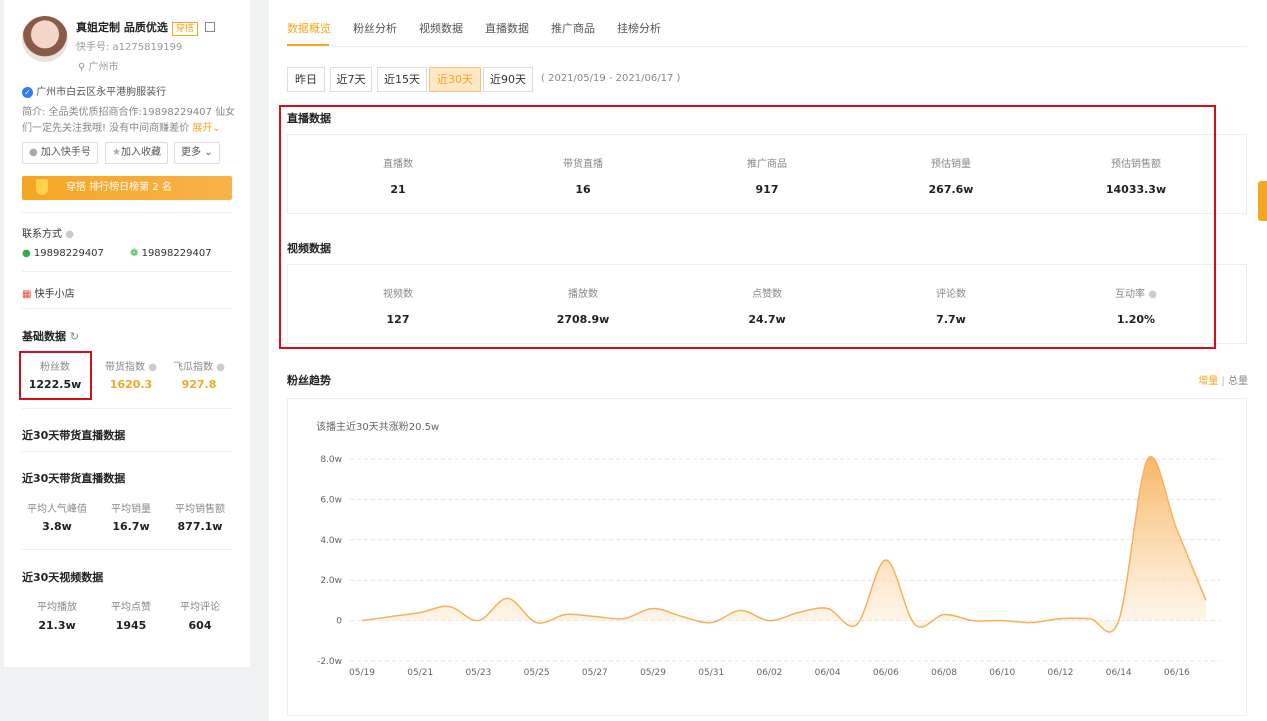  What do you see at coordinates (33, 152) in the screenshot?
I see `add-circle-icon: ●` at bounding box center [33, 152].